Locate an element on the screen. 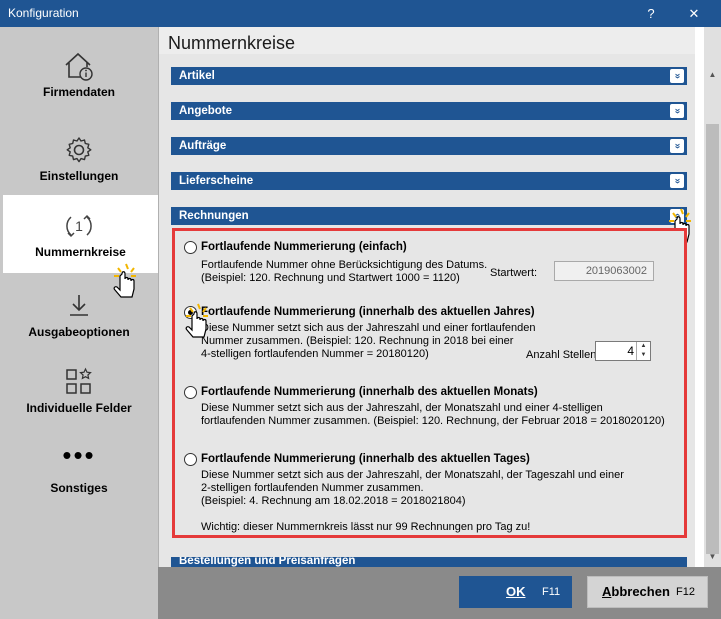 Image resolution: width=721 pixels, height=619 pixels. cancel-shortcut: F12 is located at coordinates (685, 592).